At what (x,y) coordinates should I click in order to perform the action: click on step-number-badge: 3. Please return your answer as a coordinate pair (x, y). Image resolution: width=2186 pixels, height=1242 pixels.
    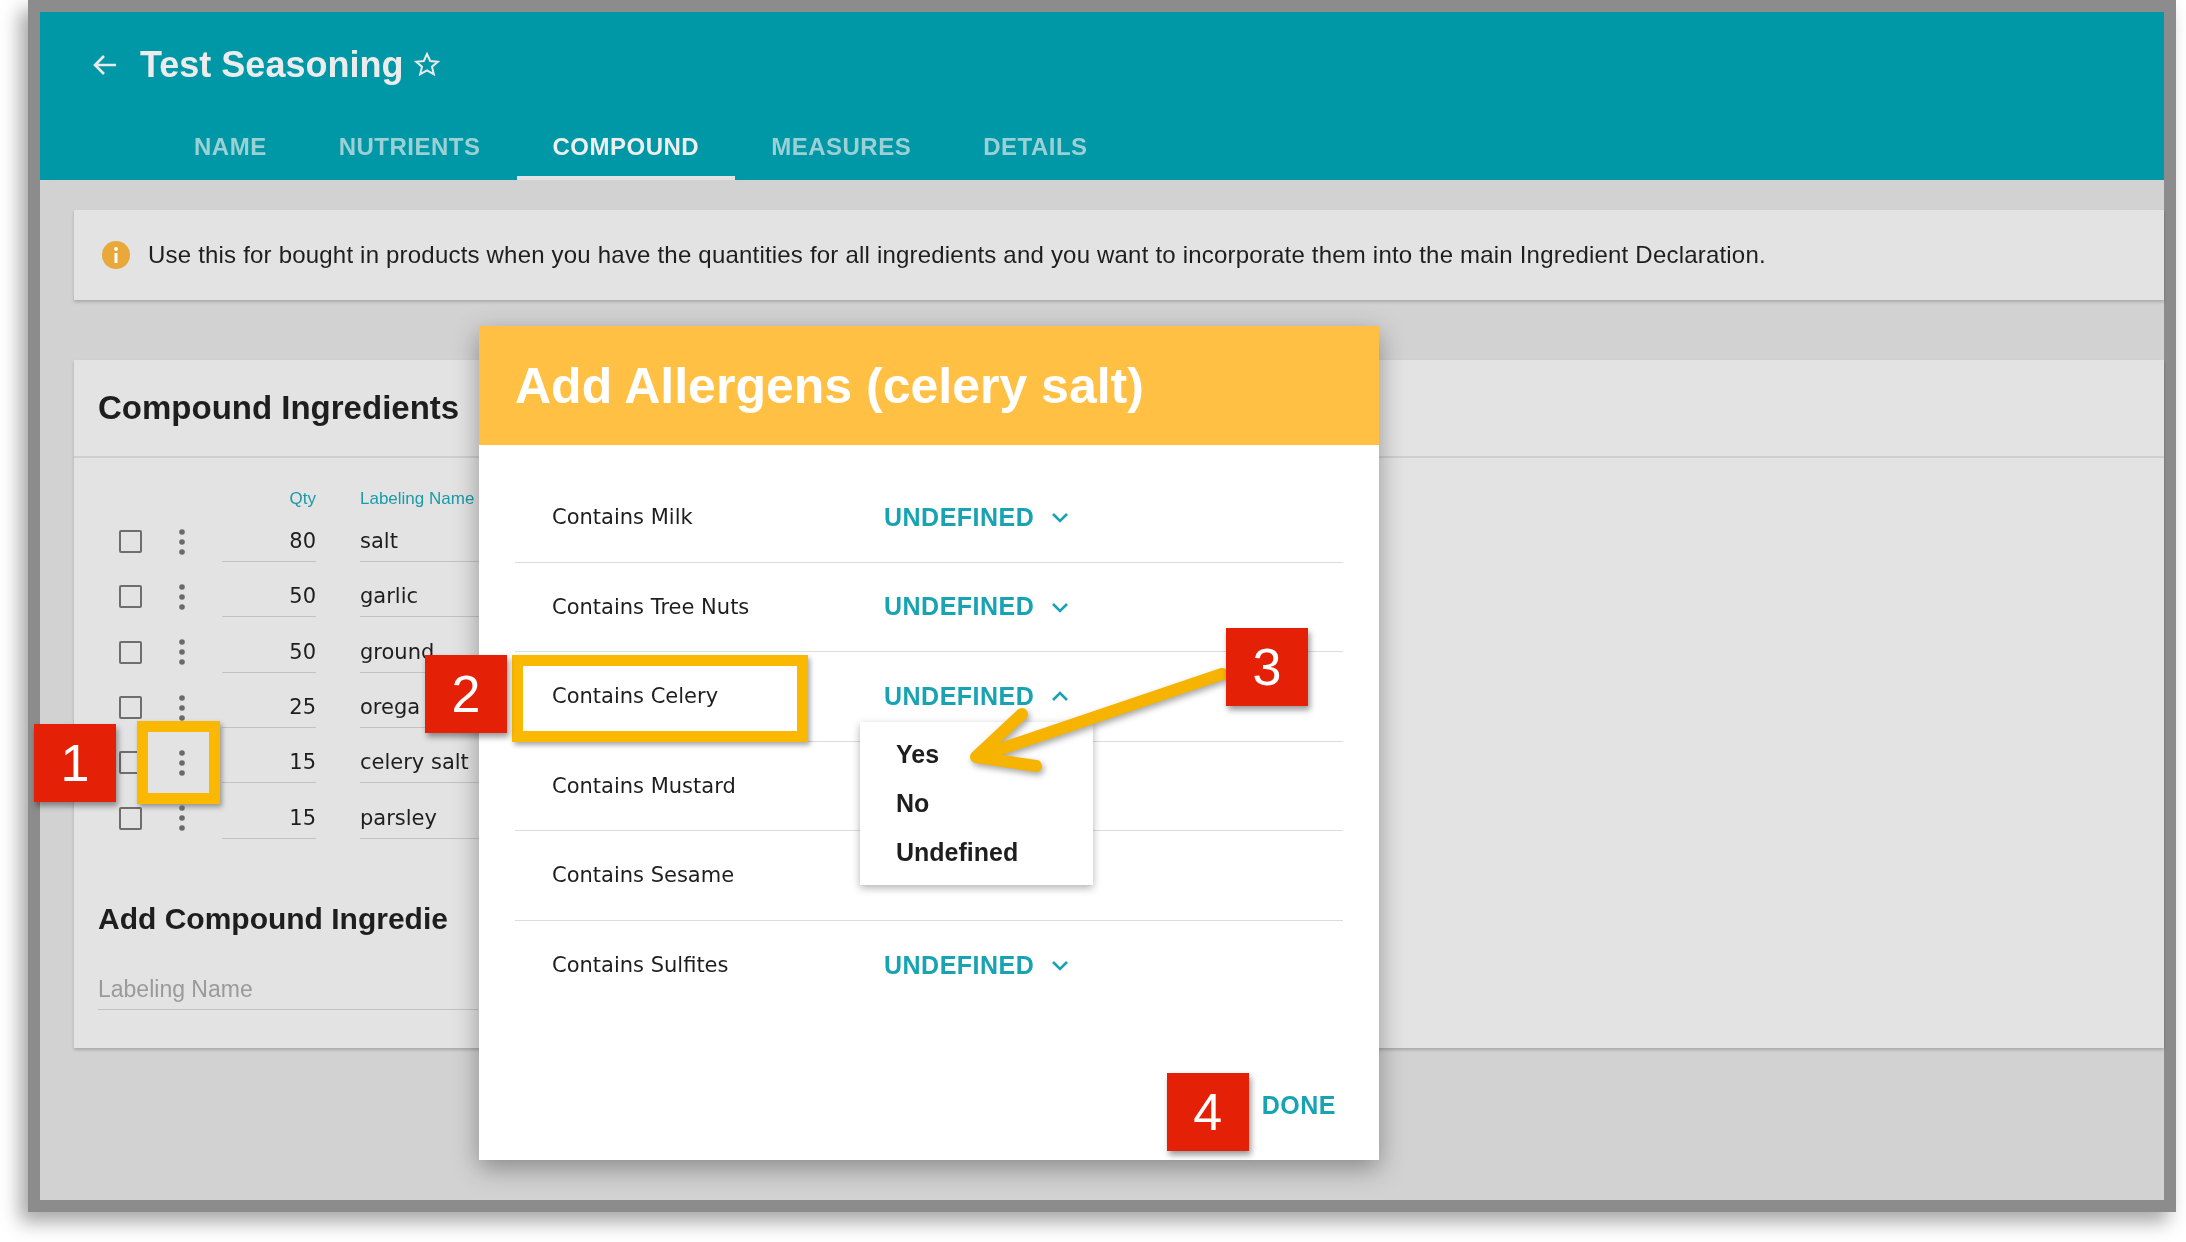
    Looking at the image, I should click on (1267, 667).